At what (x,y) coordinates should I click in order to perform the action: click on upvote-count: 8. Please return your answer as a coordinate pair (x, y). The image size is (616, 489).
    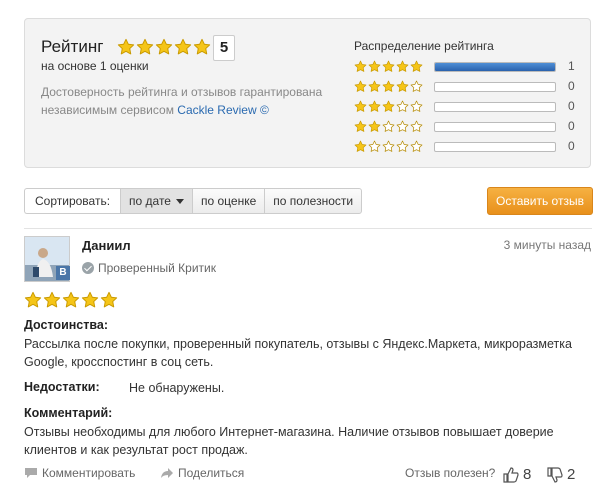
    Looking at the image, I should click on (527, 474).